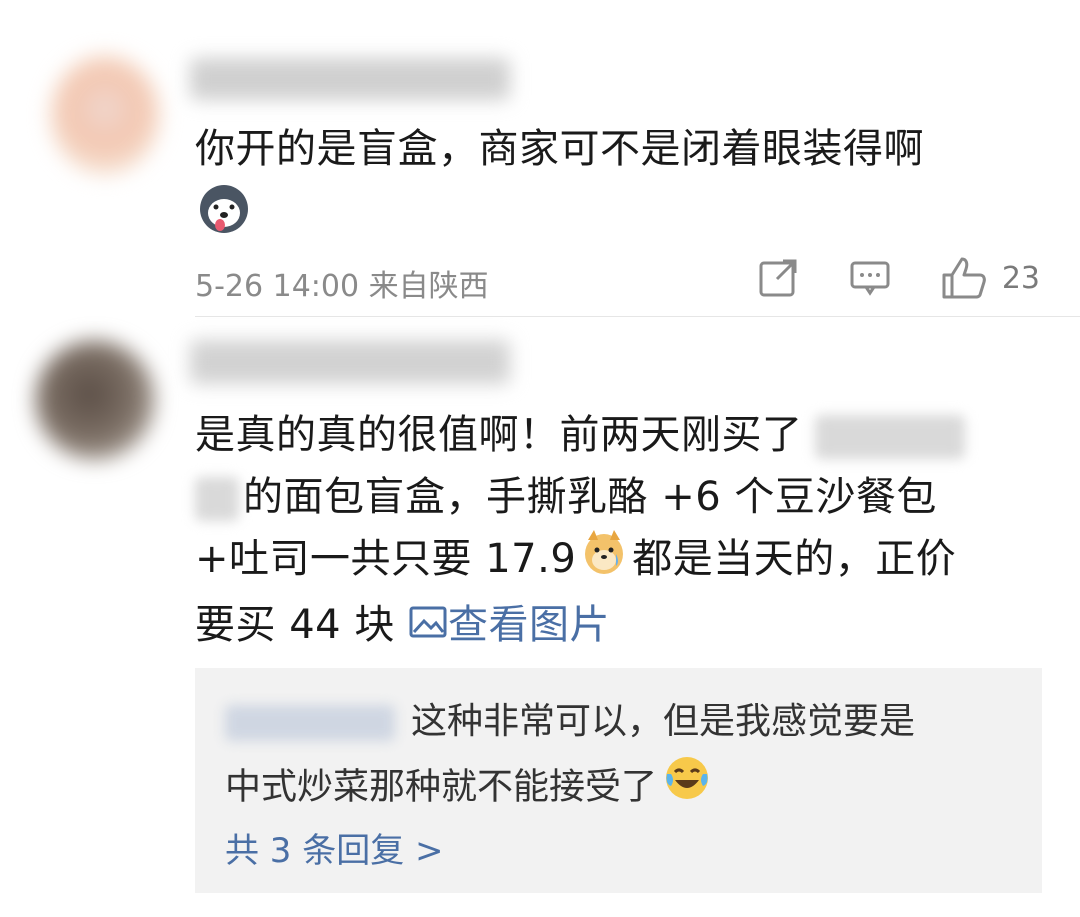  I want to click on comment-text: 你开的是盲盒，商家可不是闭着眼装得啊, so click(559, 149).